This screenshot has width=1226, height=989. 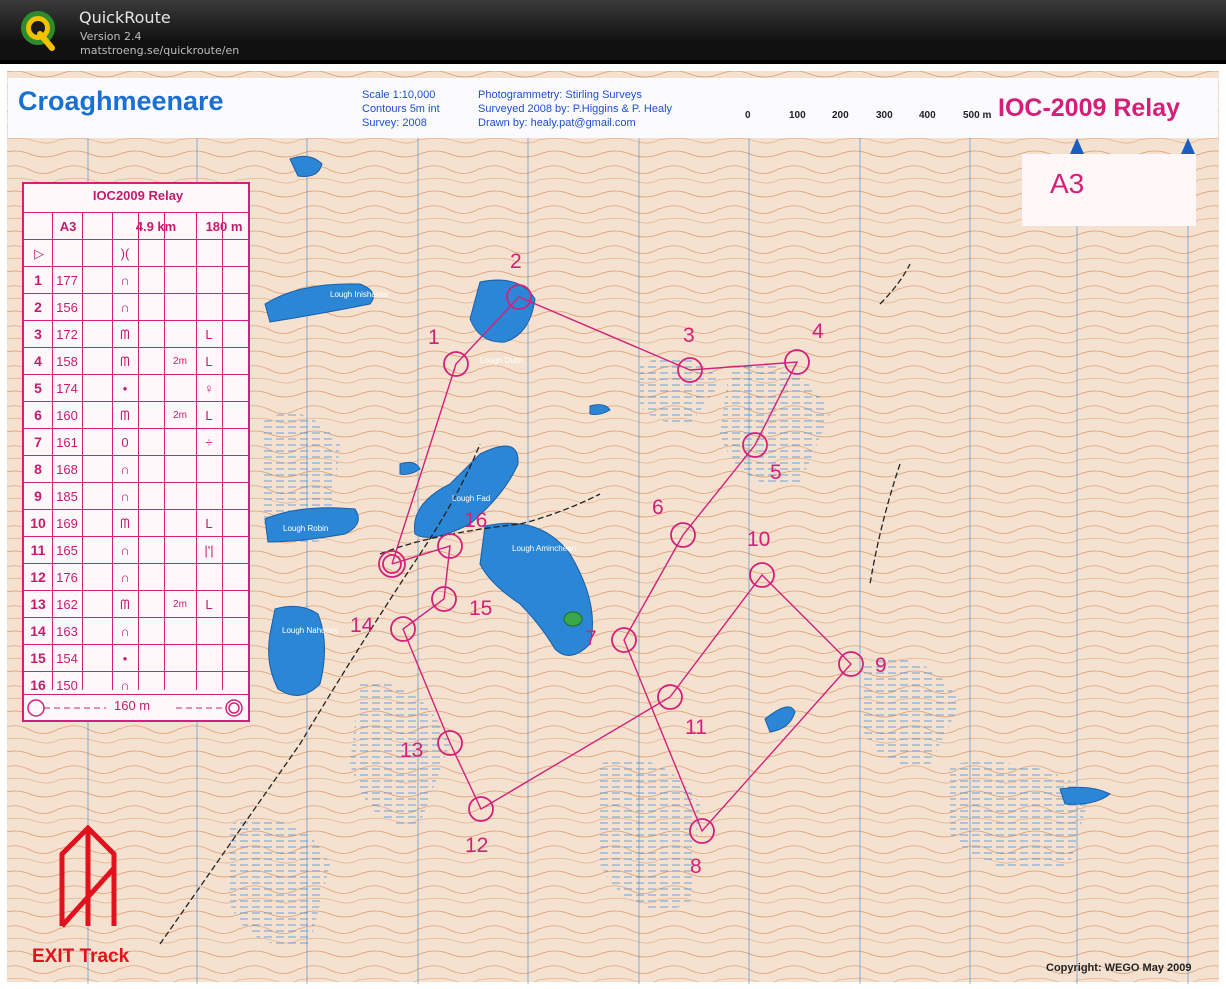 What do you see at coordinates (125, 17) in the screenshot?
I see `app-title: QuickRoute` at bounding box center [125, 17].